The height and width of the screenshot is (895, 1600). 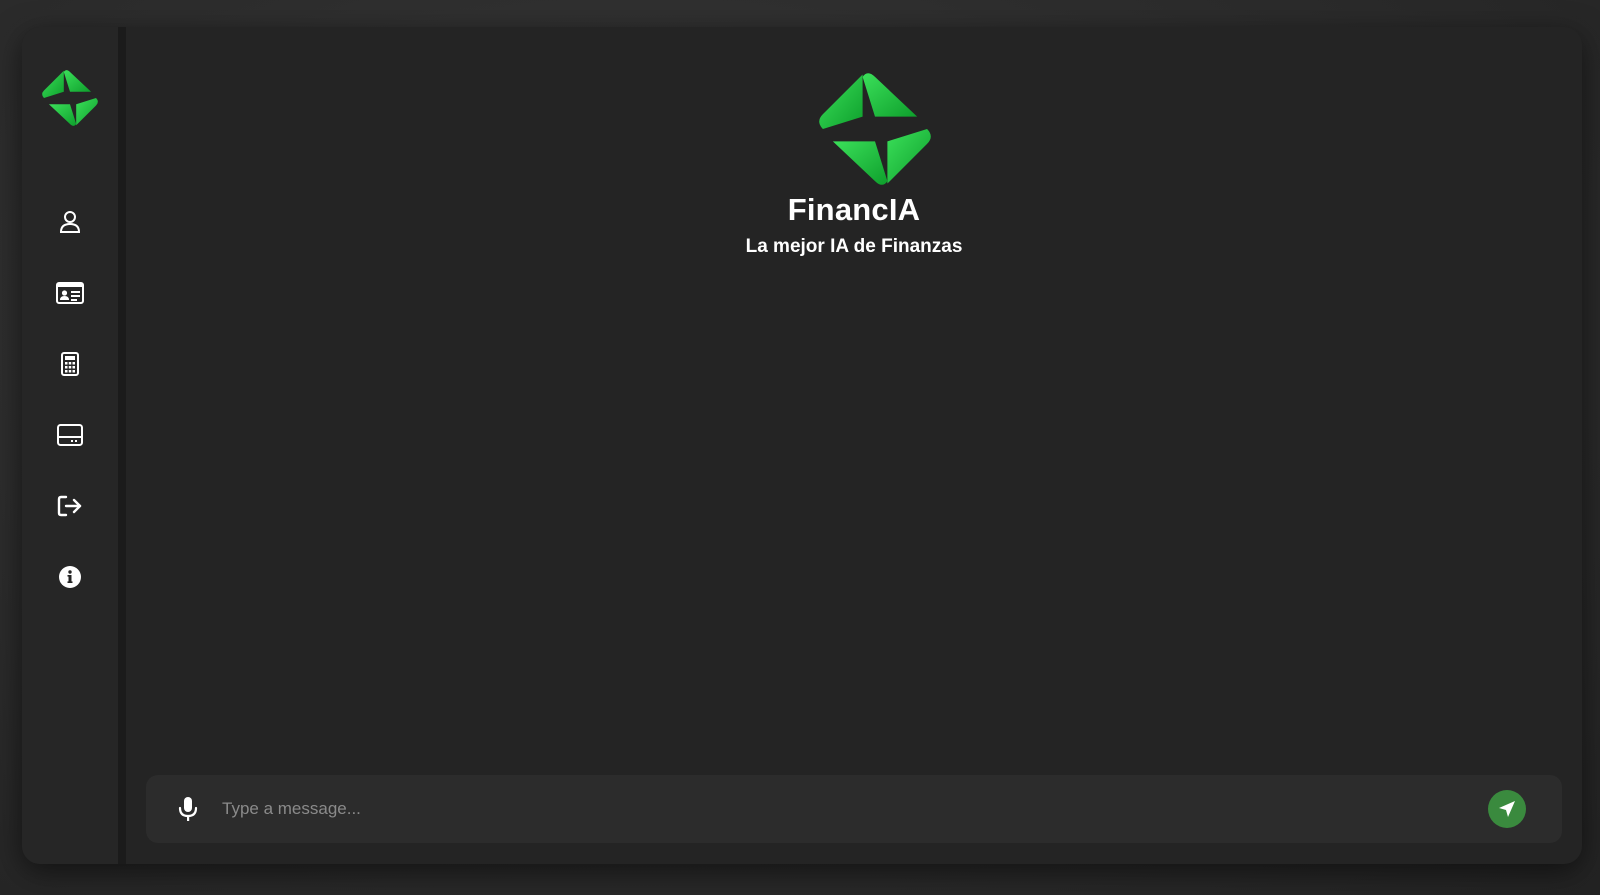 I want to click on sidebar-item-profile, so click(x=70, y=222).